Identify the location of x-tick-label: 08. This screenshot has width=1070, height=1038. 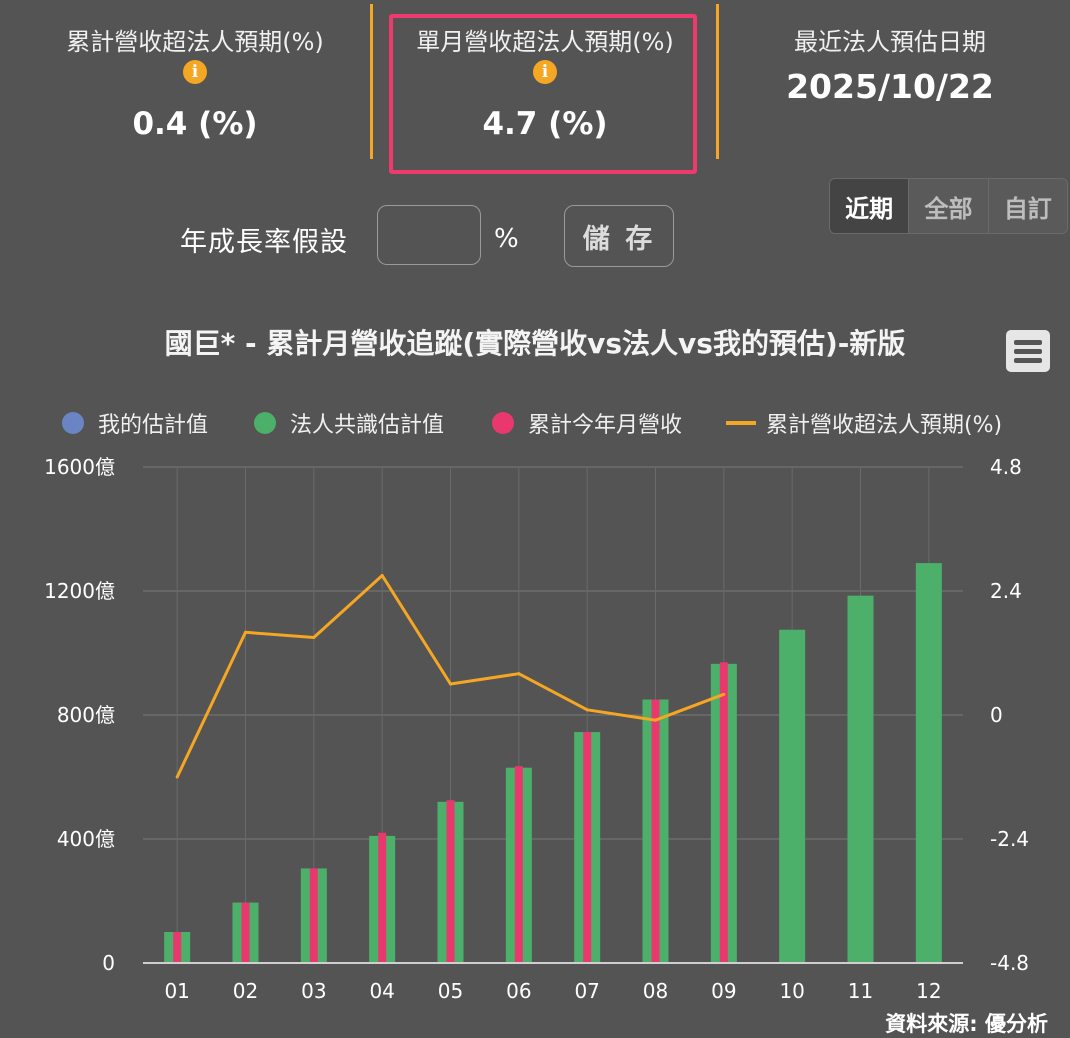
(655, 991).